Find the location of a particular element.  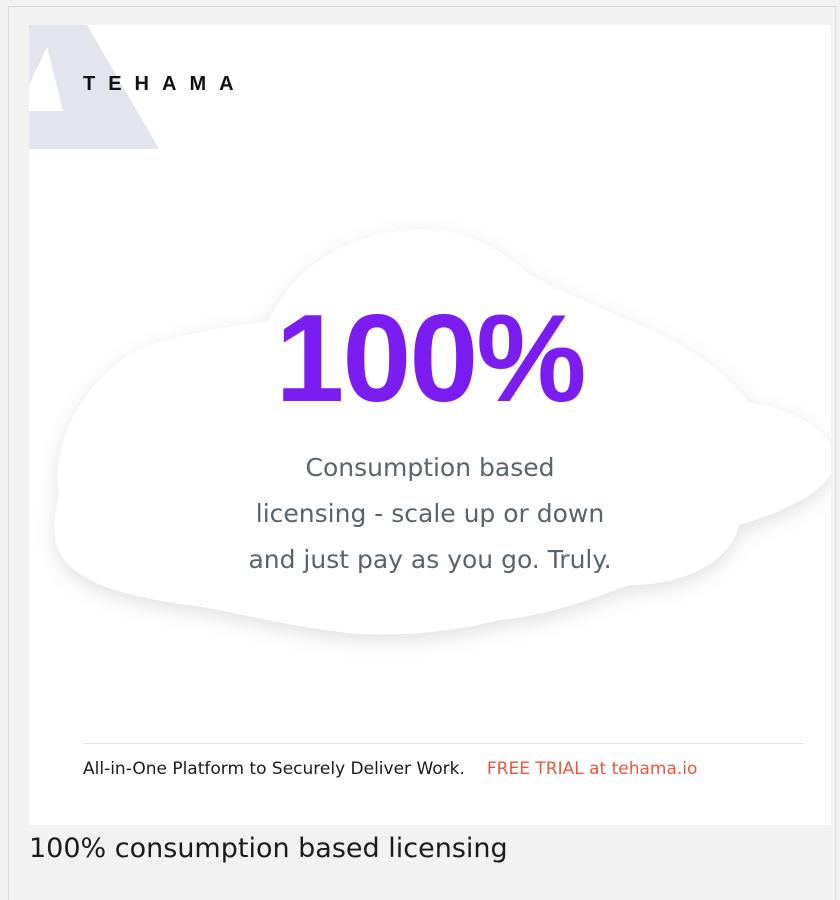

description-line: Consumption based is located at coordinates (430, 467).